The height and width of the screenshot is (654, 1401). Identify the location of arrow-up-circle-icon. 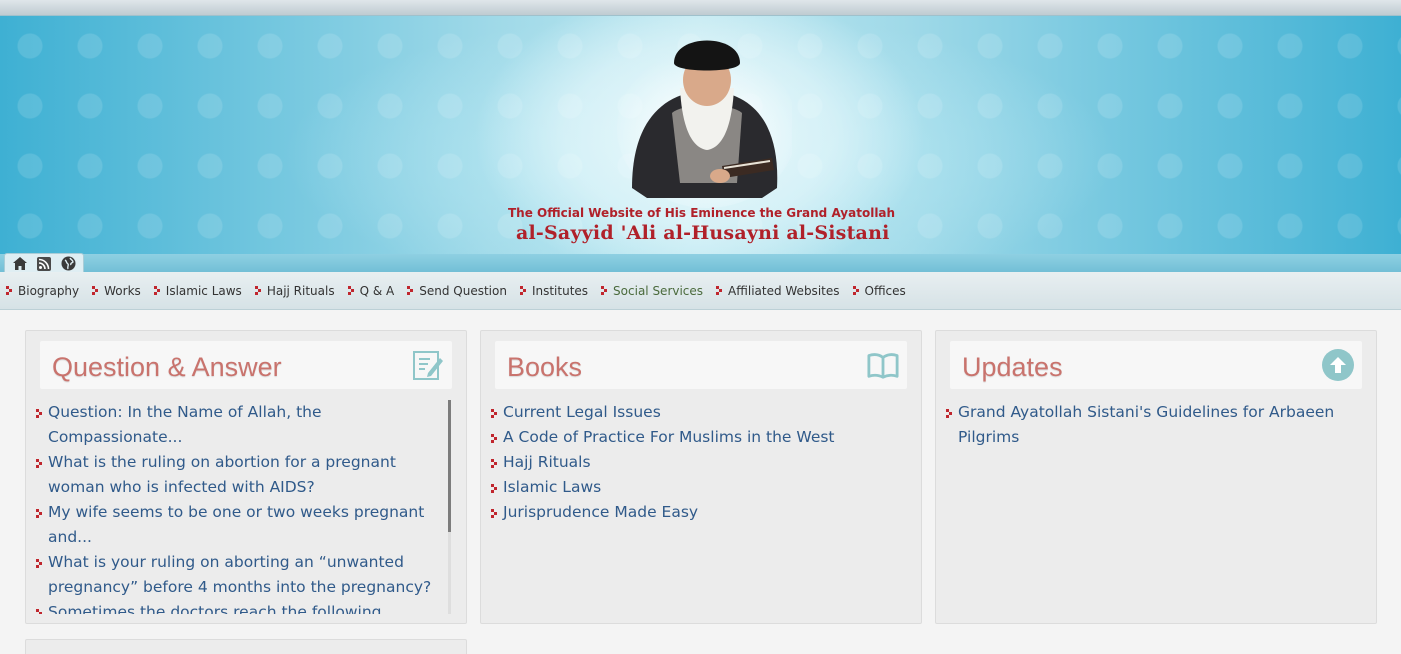
(1338, 365).